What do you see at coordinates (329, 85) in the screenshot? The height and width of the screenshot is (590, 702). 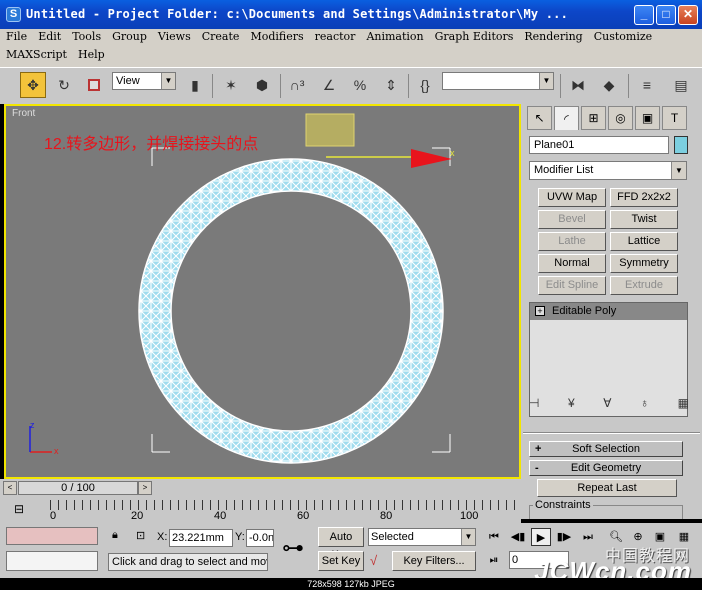 I see `angle-snap-icon: ∠` at bounding box center [329, 85].